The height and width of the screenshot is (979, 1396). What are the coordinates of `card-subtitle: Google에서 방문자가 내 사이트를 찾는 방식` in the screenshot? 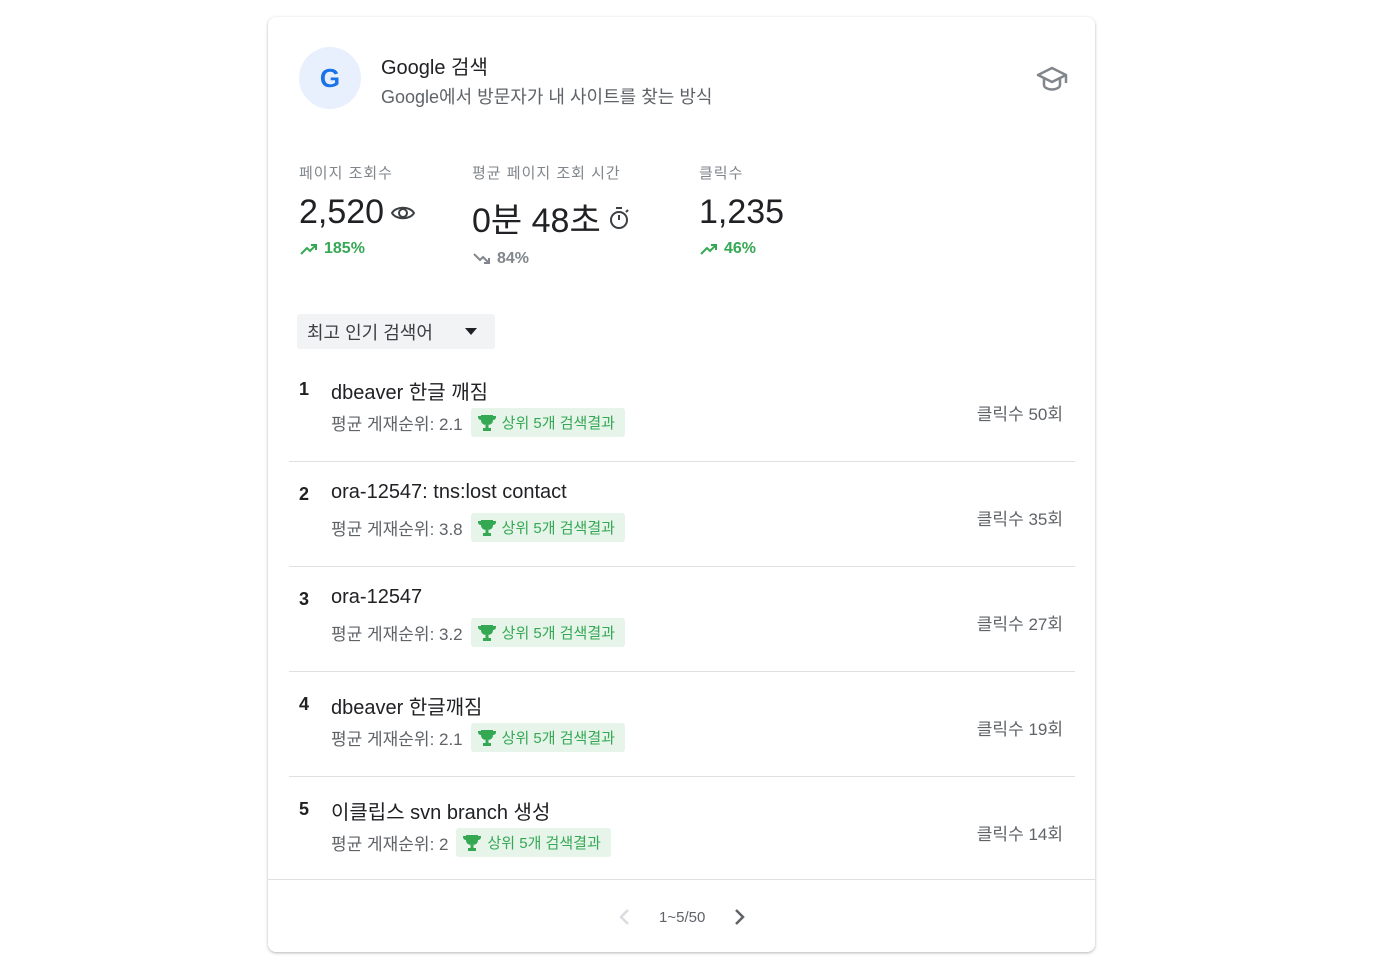 It's located at (547, 97).